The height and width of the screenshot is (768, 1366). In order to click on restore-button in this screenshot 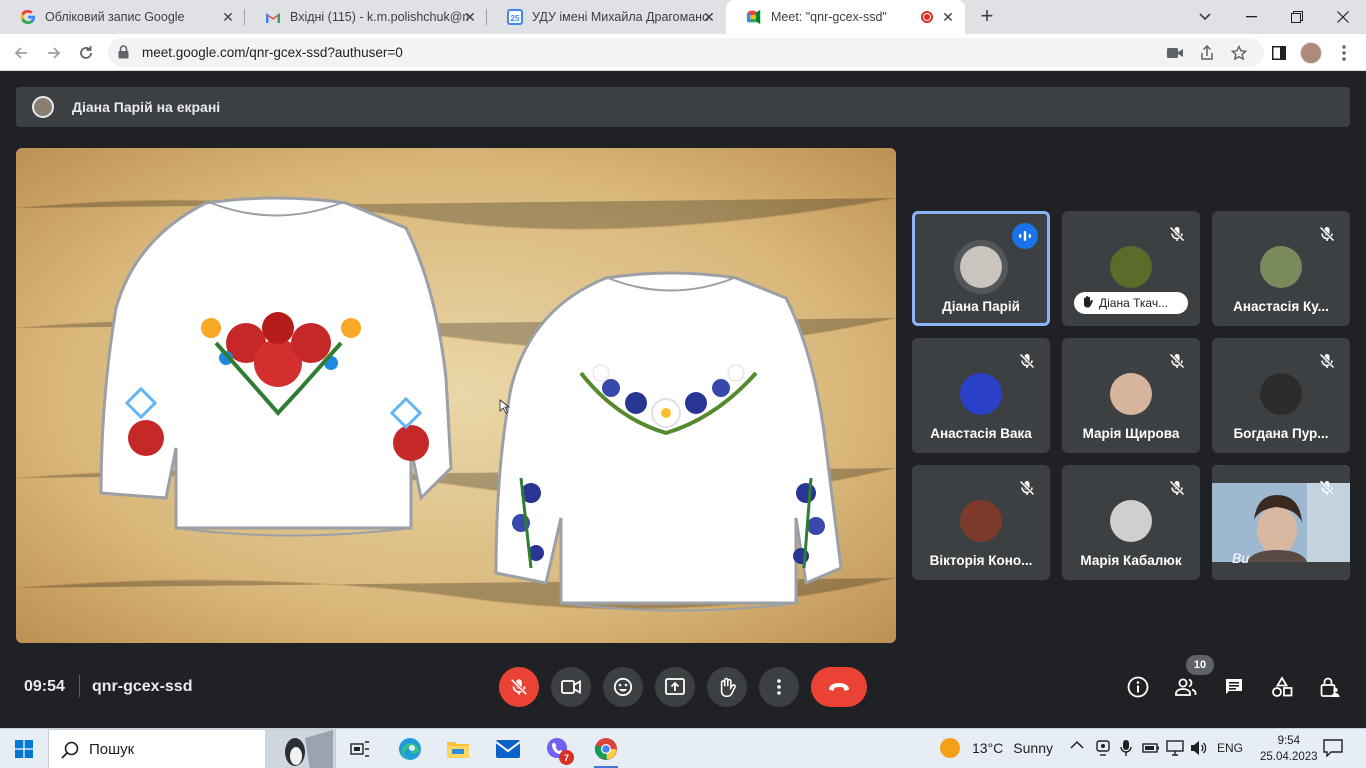, I will do `click(1297, 17)`.